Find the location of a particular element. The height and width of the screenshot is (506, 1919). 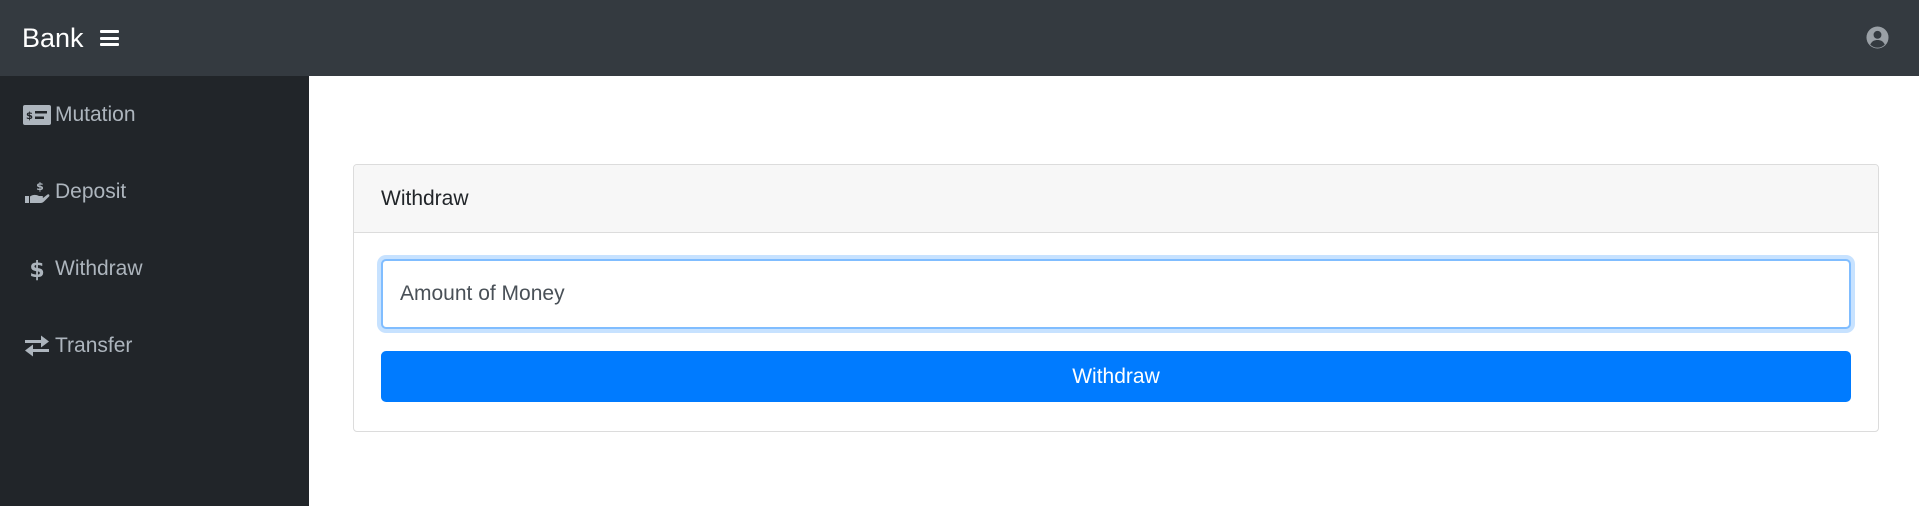

dollar-sign-icon: $ is located at coordinates (37, 269).